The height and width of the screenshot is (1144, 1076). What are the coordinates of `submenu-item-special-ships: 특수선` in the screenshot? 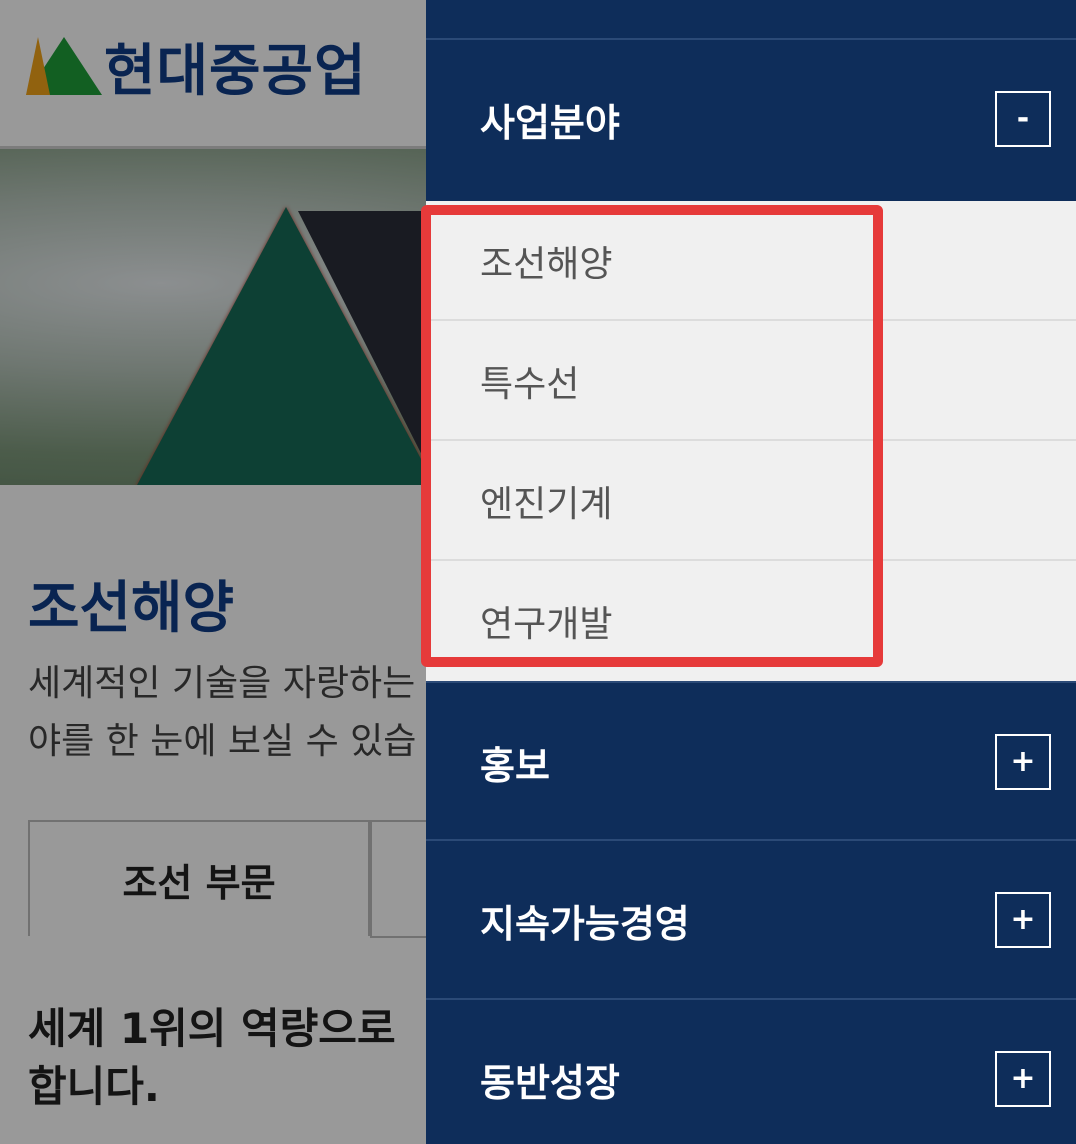 It's located at (751, 381).